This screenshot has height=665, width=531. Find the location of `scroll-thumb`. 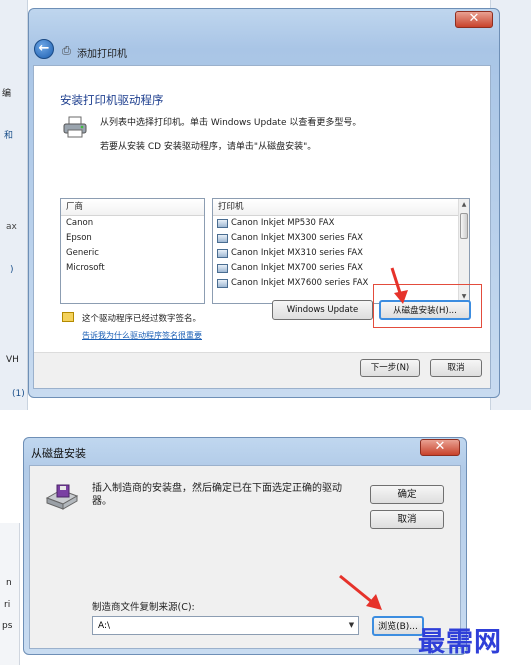

scroll-thumb is located at coordinates (464, 226).